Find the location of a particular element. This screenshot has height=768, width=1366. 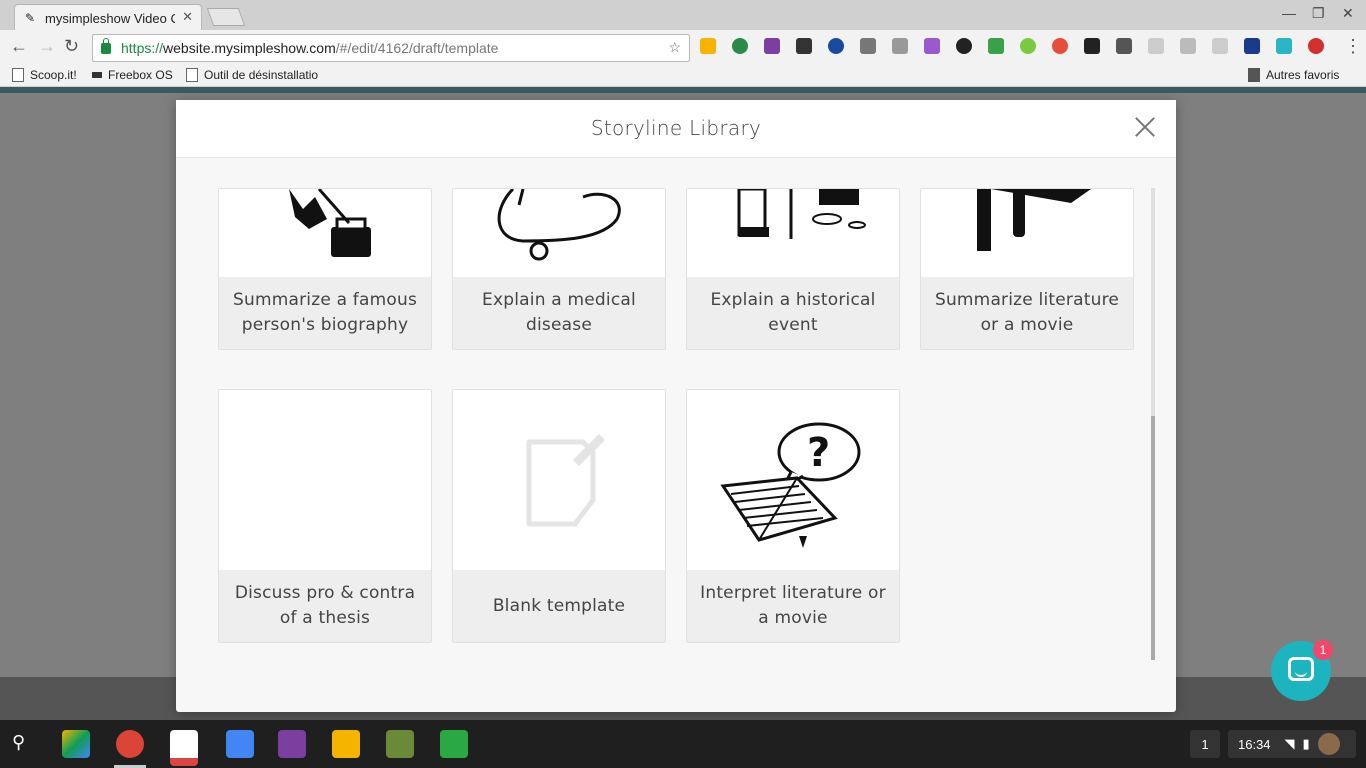

template-card-biography: Summarize a famous person's biography is located at coordinates (325, 269).